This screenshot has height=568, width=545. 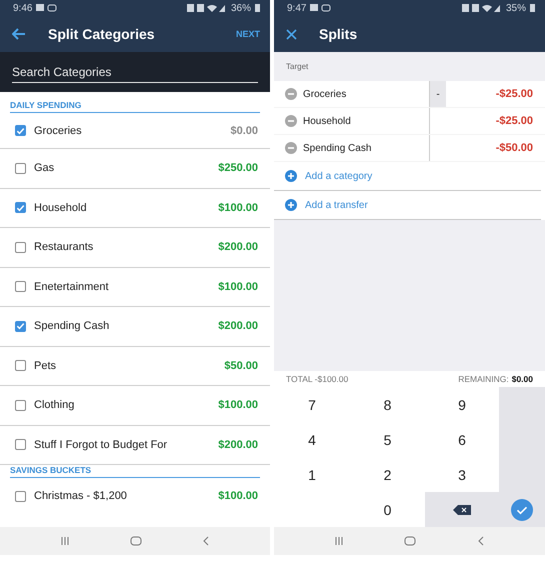 What do you see at coordinates (462, 509) in the screenshot?
I see `backspace-icon` at bounding box center [462, 509].